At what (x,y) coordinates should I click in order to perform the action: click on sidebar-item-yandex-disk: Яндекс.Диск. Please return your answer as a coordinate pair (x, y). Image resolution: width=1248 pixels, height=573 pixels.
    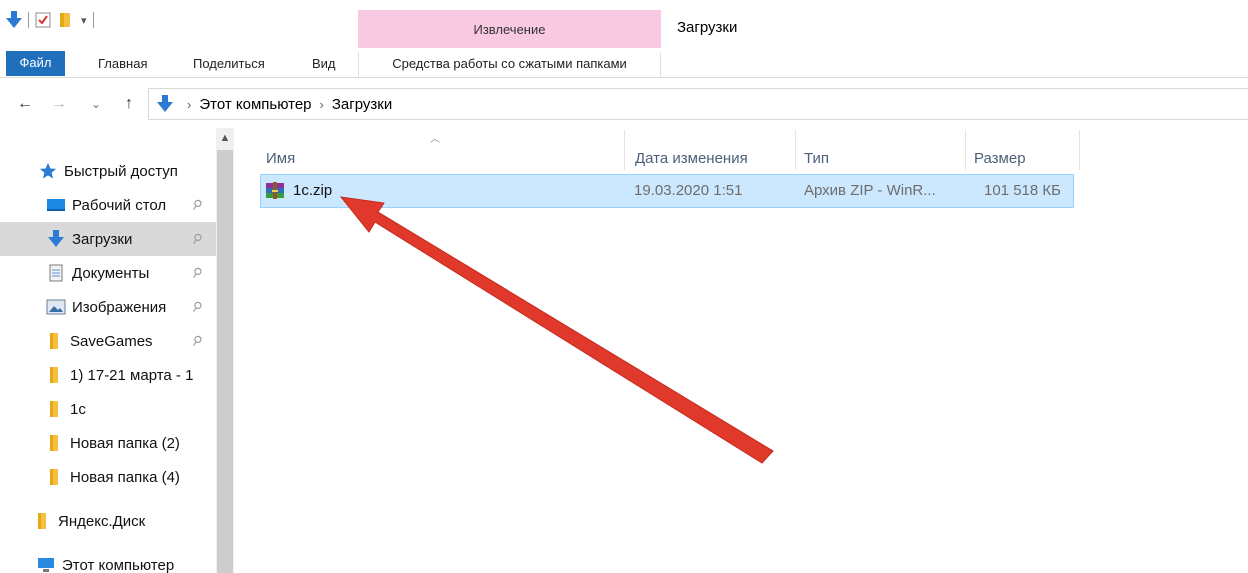
    Looking at the image, I should click on (108, 521).